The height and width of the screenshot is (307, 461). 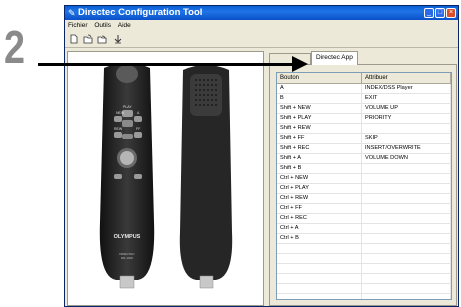 I want to click on download-icon, so click(x=118, y=39).